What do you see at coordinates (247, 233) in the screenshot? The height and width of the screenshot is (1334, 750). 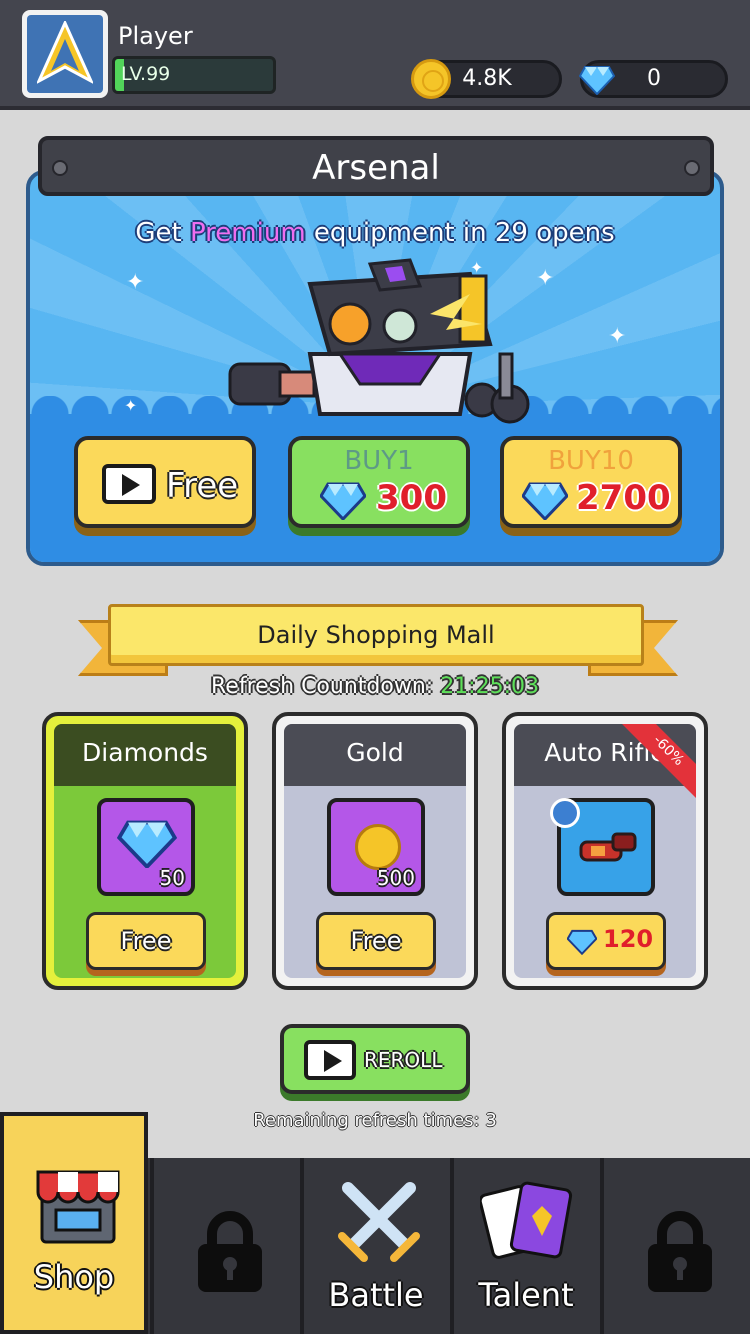 I see `premium-highlight: Premium` at bounding box center [247, 233].